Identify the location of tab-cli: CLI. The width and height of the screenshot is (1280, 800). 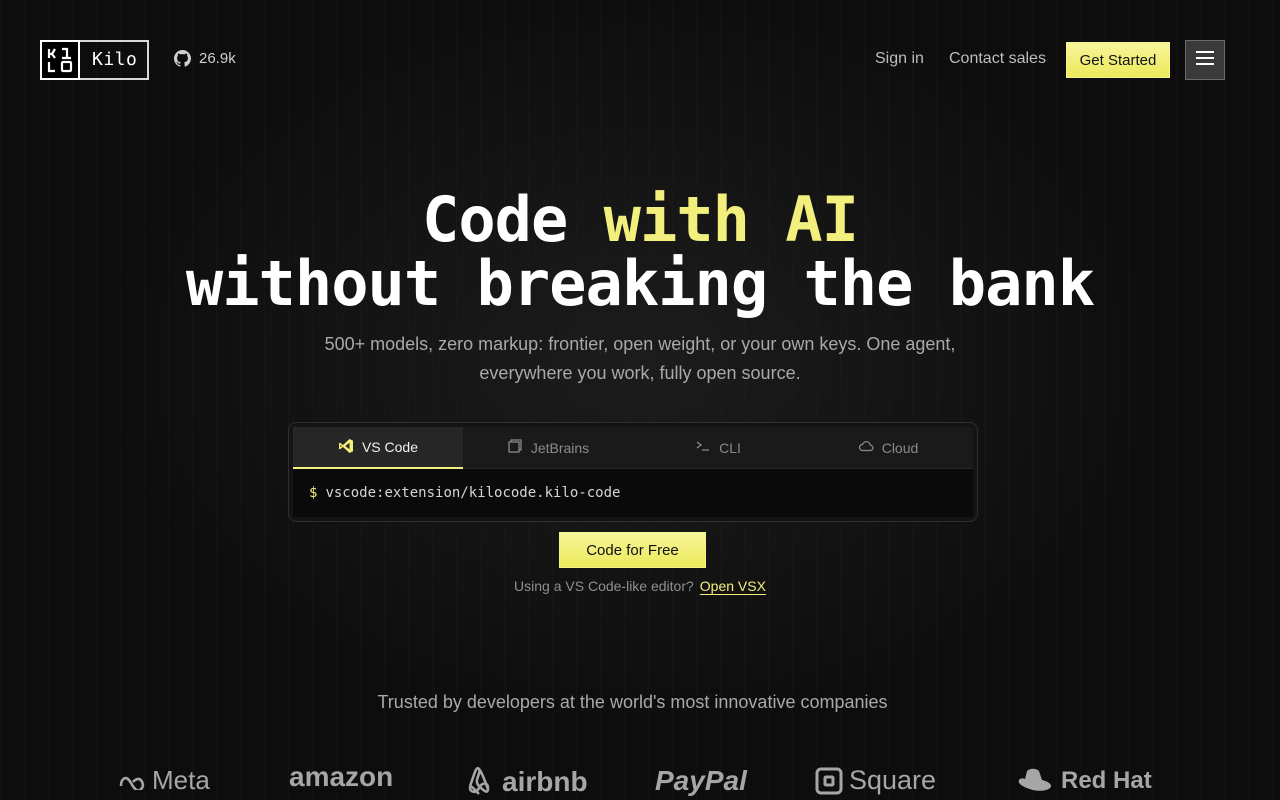
(718, 448).